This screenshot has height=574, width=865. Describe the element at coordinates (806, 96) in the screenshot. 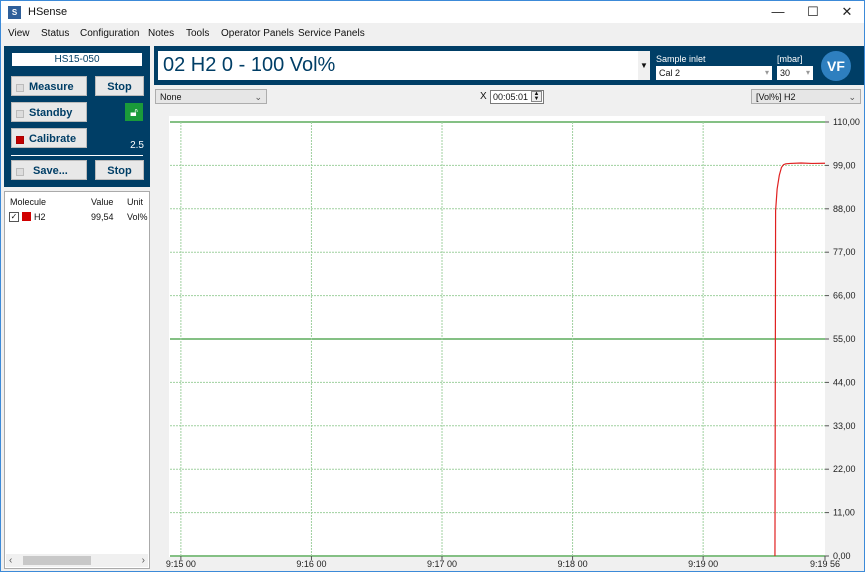

I see `right-series-select: [Vol%] H2 ⌄` at that location.